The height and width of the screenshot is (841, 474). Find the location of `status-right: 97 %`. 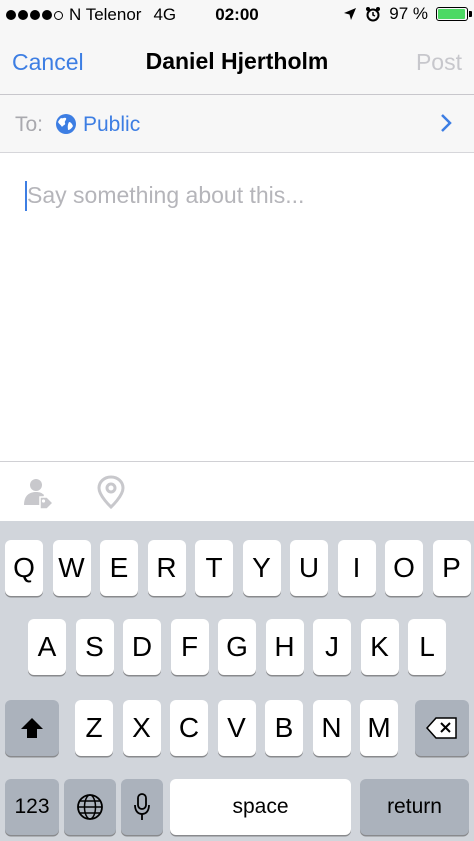

status-right: 97 % is located at coordinates (407, 14).